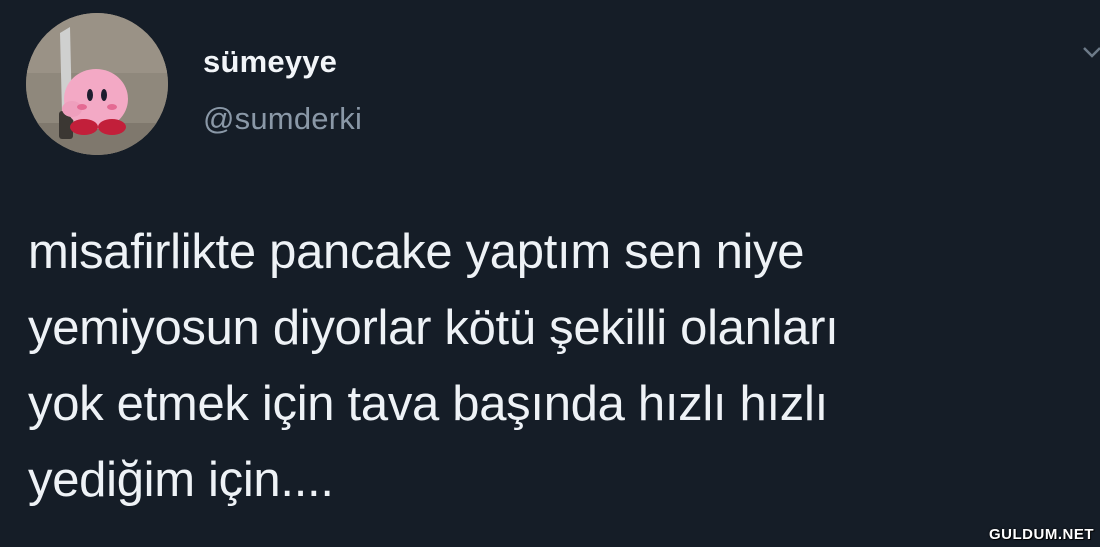  Describe the element at coordinates (1090, 52) in the screenshot. I see `chevron-down-icon` at that location.